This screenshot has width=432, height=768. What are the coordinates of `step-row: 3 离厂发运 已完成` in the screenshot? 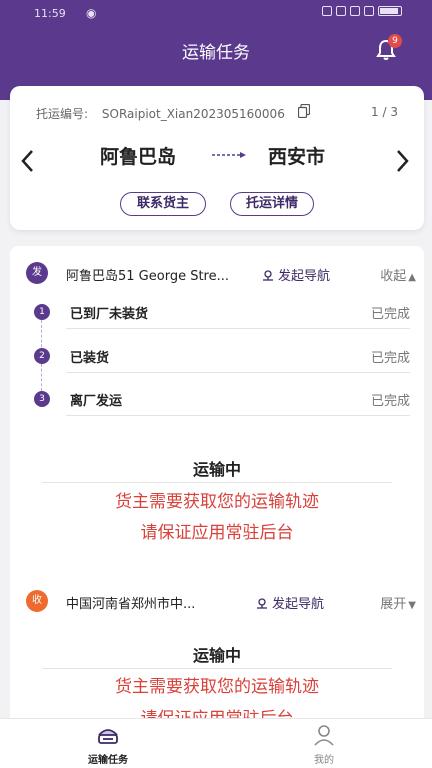 It's located at (218, 411).